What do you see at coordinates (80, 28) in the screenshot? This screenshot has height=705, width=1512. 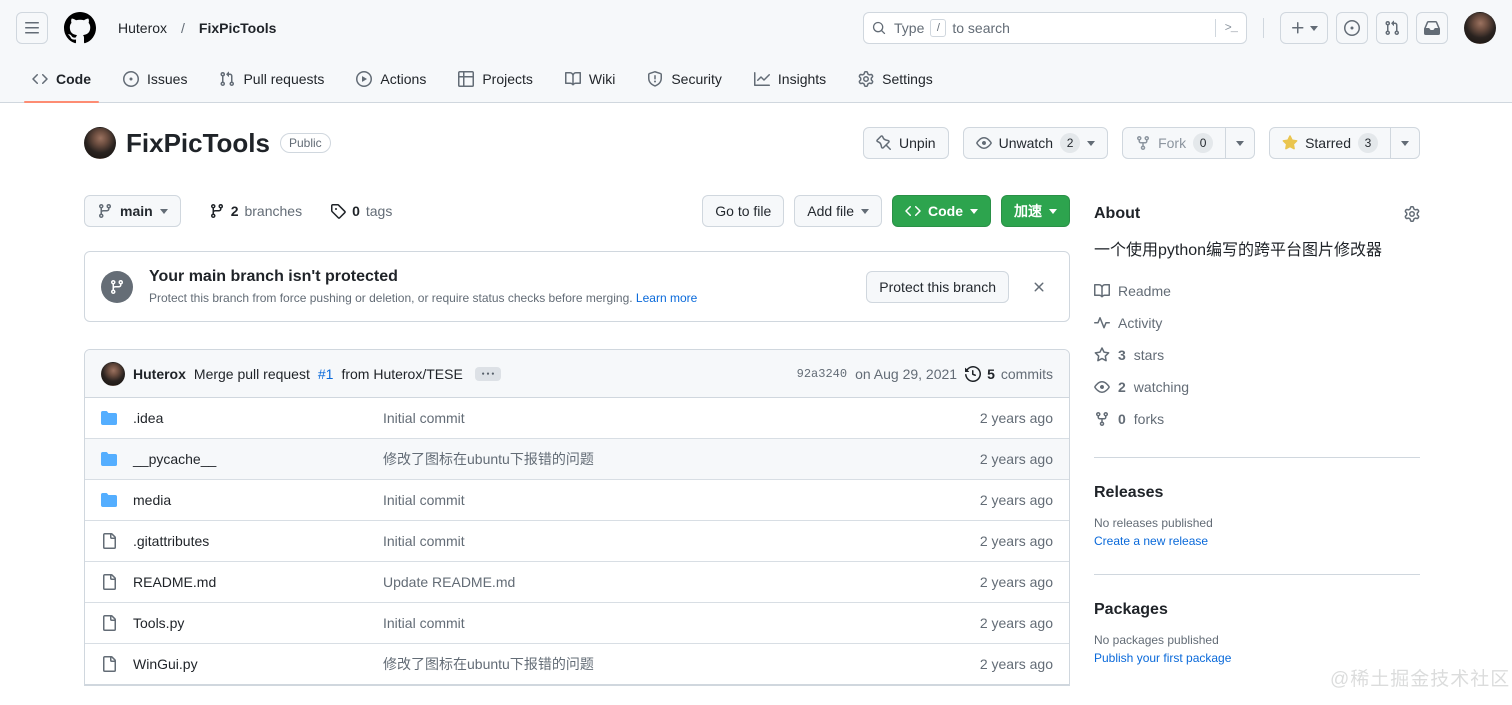 I see `github-logo-icon` at bounding box center [80, 28].